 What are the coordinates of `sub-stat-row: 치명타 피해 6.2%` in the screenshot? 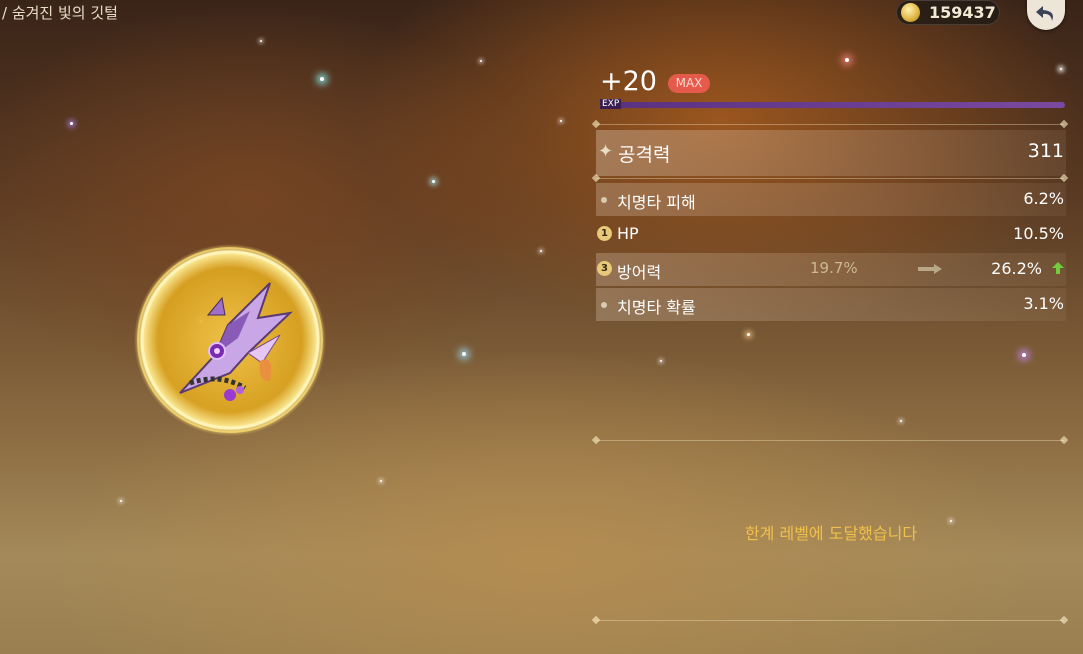 It's located at (831, 199).